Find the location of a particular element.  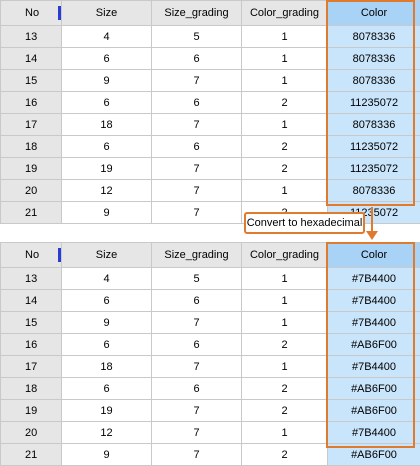

table-row: 15971#7B4400 is located at coordinates (210, 323).